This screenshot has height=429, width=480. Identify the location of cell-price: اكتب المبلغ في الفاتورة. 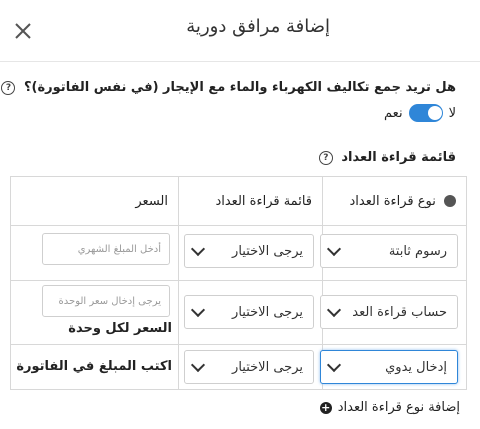
(94, 367).